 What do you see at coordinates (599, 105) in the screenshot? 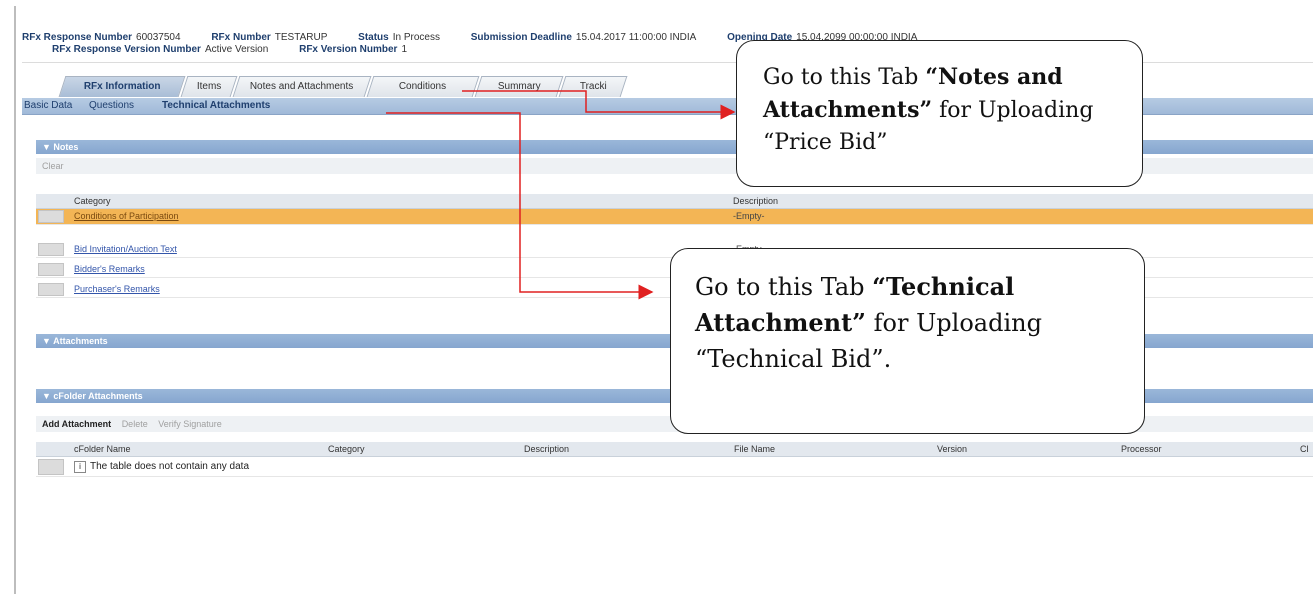
I see `arrow-to-notes-callout` at bounding box center [599, 105].